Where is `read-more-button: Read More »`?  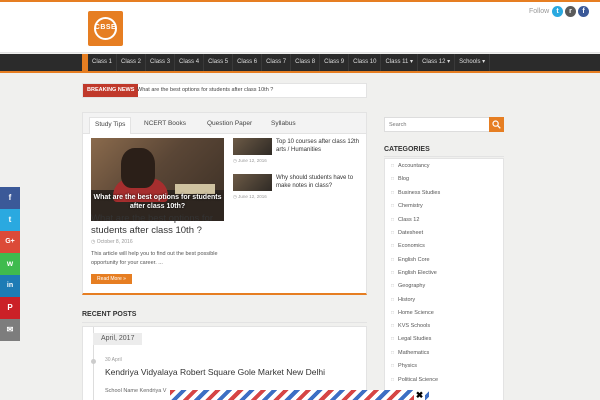 read-more-button: Read More » is located at coordinates (111, 279).